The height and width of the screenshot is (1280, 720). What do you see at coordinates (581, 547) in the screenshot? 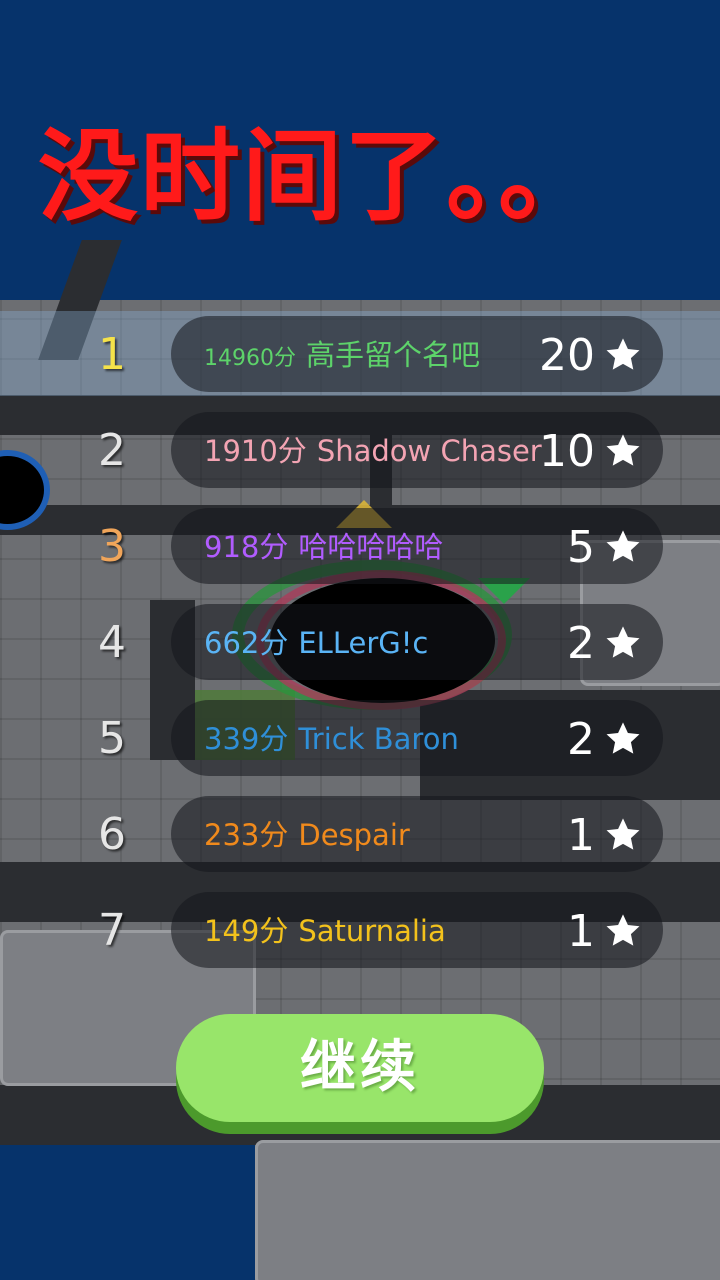
I see `star-count: 5` at bounding box center [581, 547].